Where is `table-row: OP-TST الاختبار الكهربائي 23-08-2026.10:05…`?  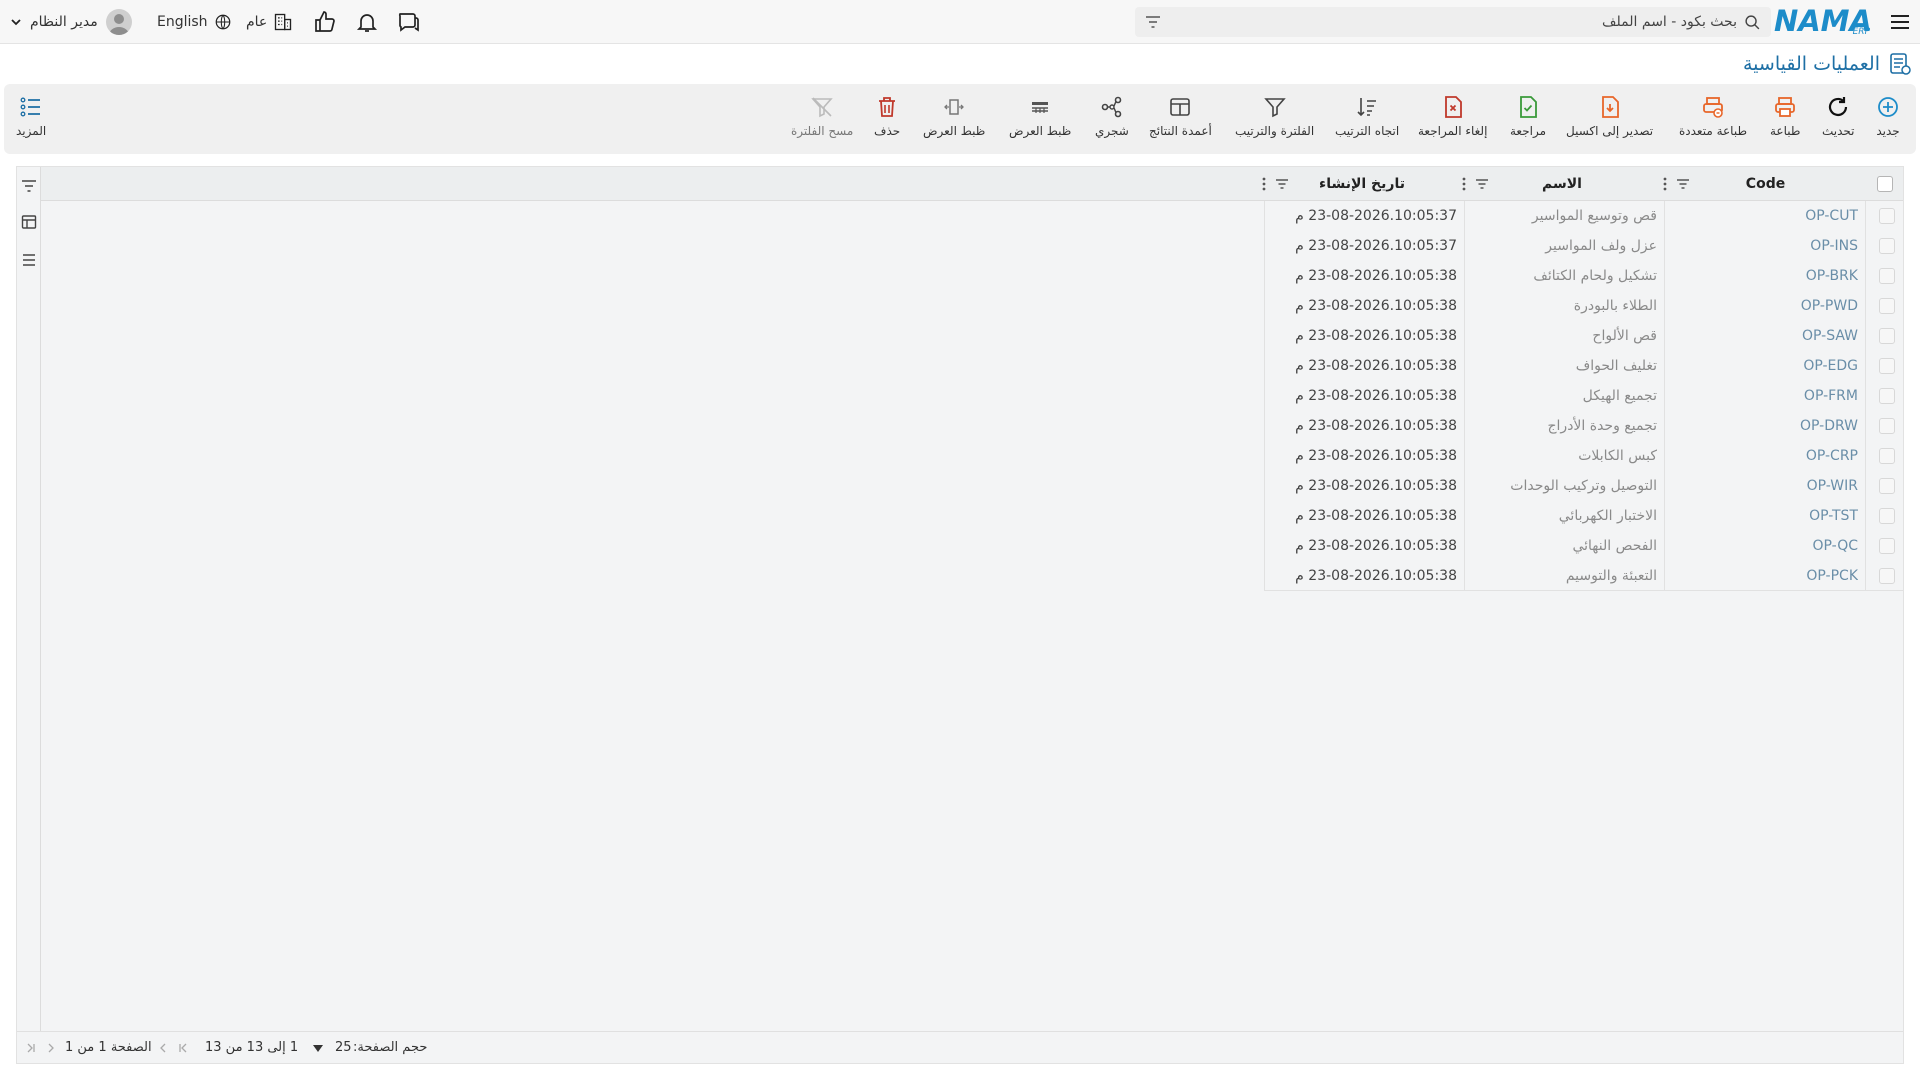 table-row: OP-TST الاختبار الكهربائي 23-08-2026.10:05… is located at coordinates (972, 516).